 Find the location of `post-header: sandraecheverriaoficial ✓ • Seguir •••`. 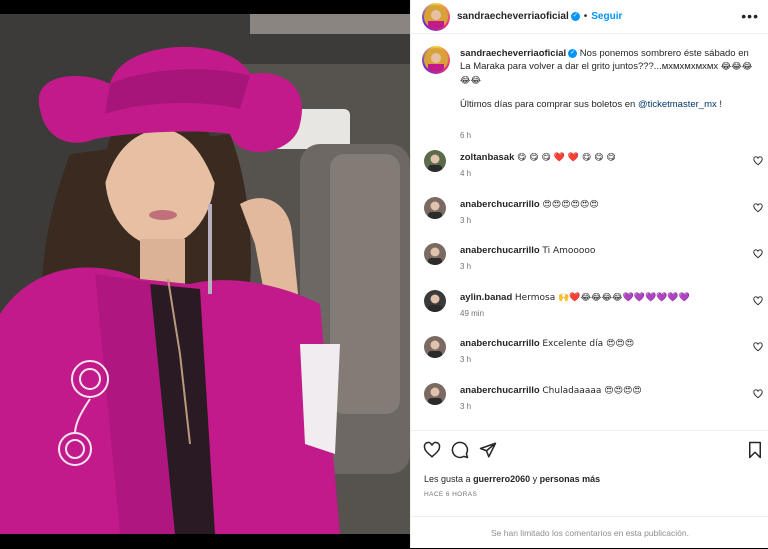

post-header: sandraecheverriaoficial ✓ • Seguir ••• is located at coordinates (589, 17).